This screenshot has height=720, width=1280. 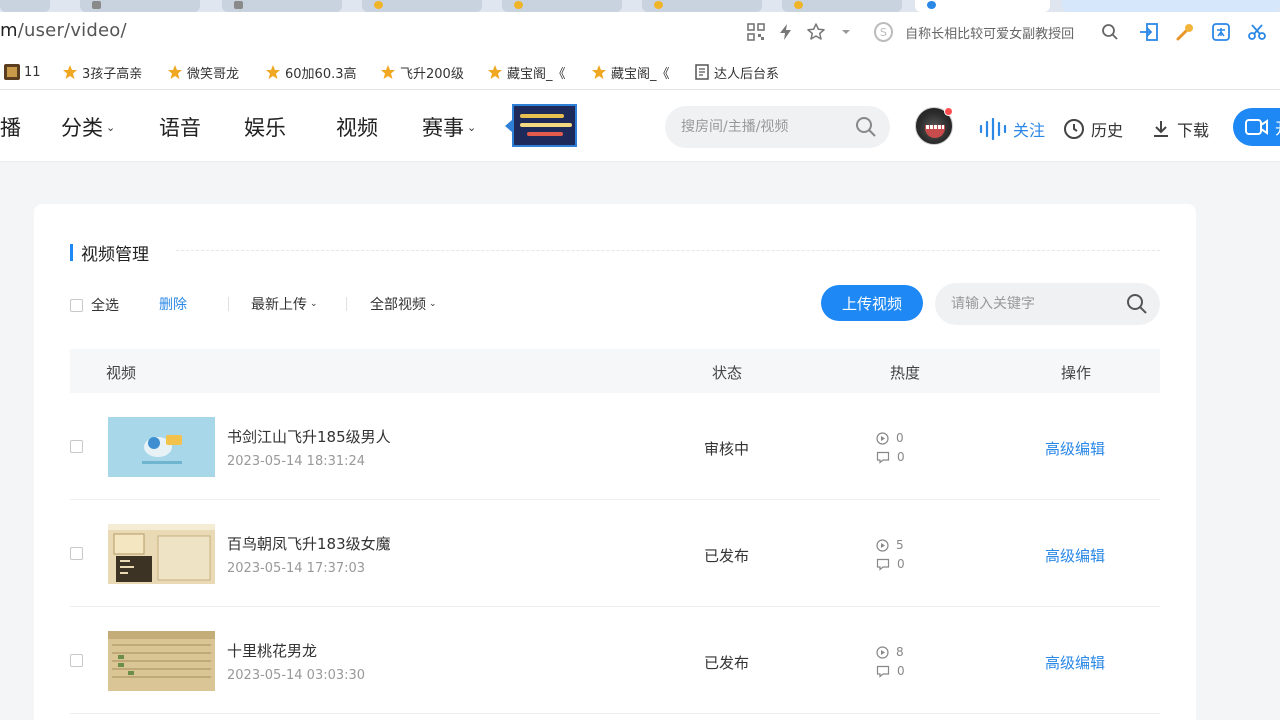 I want to click on checkbox, so click(x=76, y=305).